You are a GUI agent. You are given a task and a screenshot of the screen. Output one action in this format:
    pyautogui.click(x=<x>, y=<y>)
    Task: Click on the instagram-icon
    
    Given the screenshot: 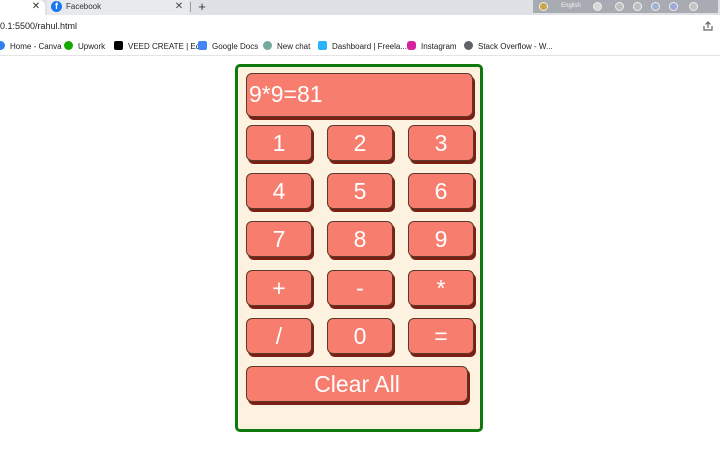 What is the action you would take?
    pyautogui.click(x=411, y=45)
    